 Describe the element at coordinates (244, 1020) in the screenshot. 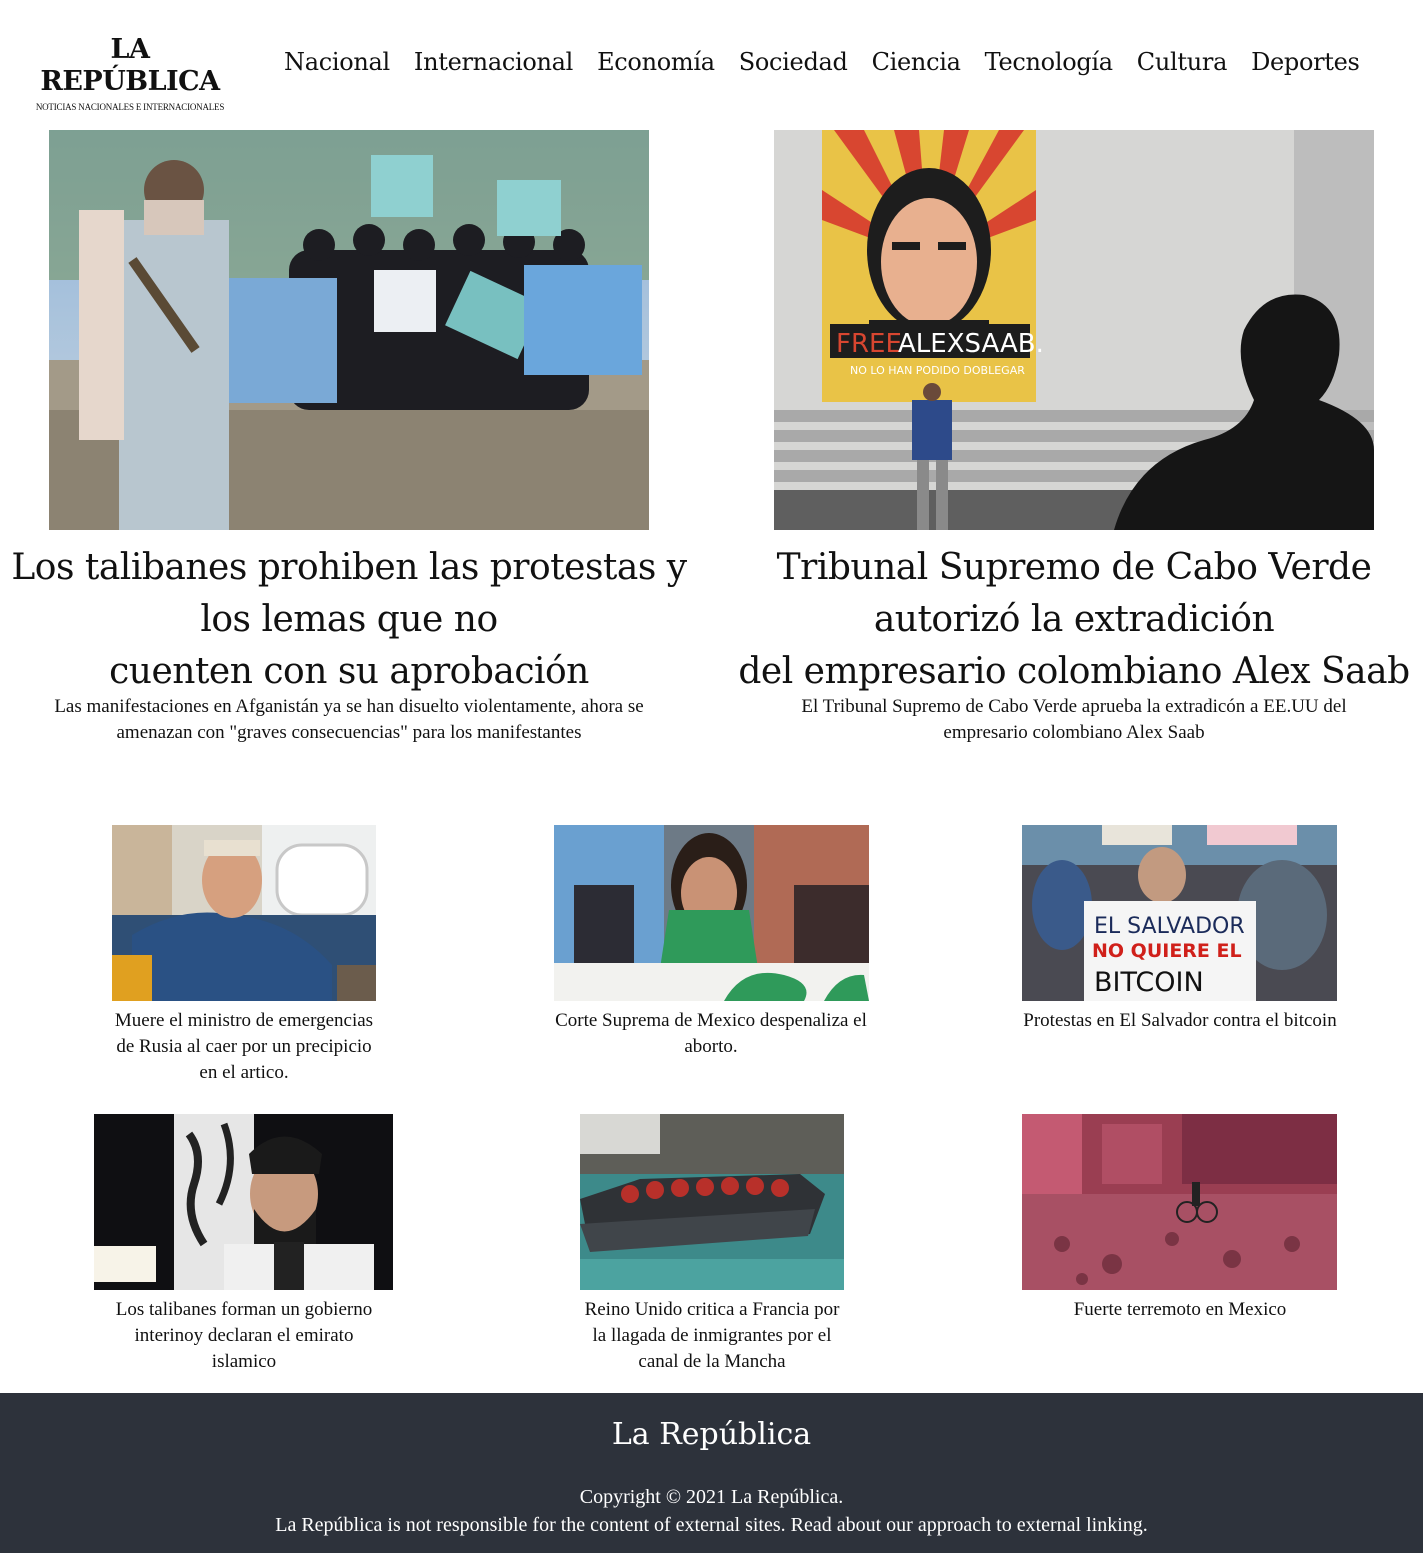

I see `card-caption-line: Muere el ministro de emergencias` at that location.